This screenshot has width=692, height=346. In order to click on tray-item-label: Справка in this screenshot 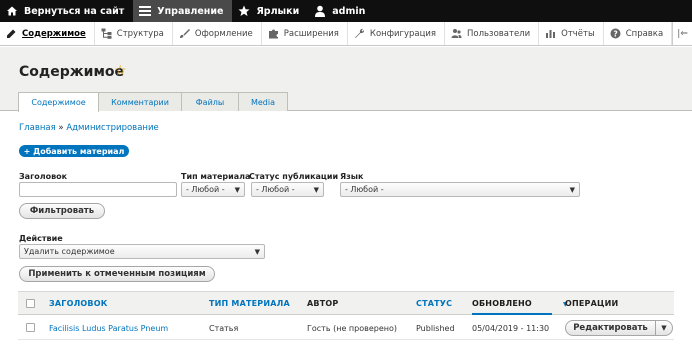, I will do `click(644, 33)`.